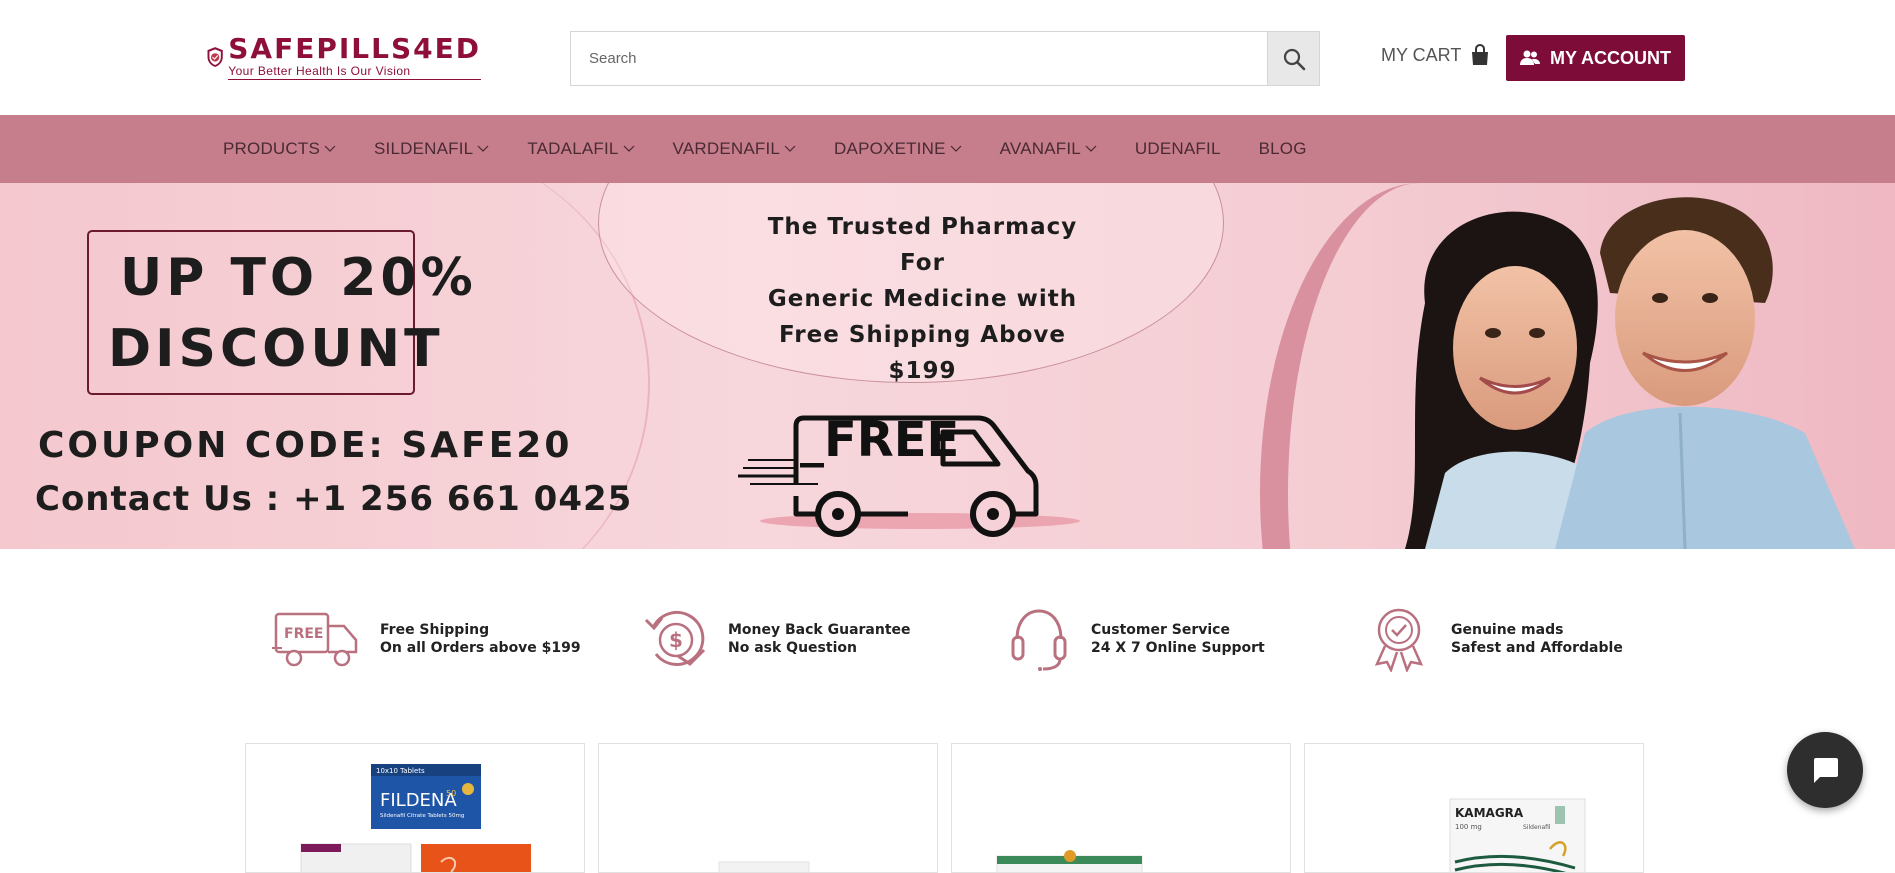 The height and width of the screenshot is (873, 1895). I want to click on nav-item-blog: BLOG, so click(1283, 149).